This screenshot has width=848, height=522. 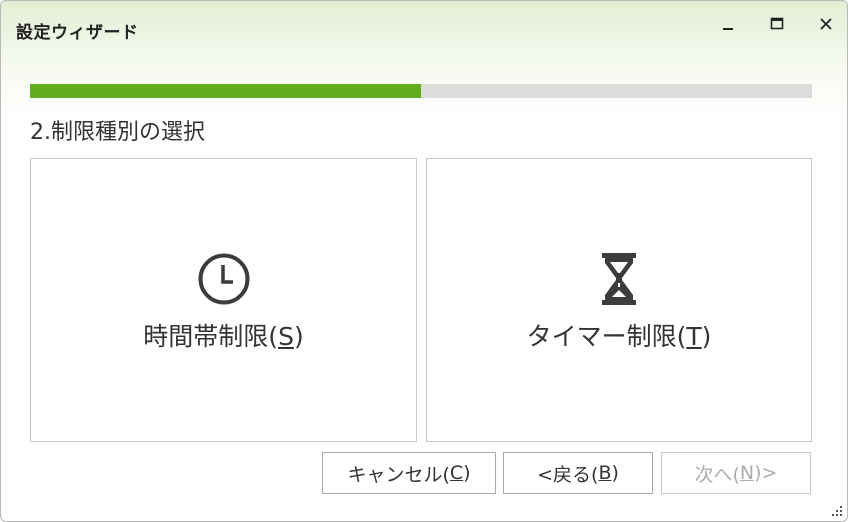 I want to click on cancel-button: キャンセル(C), so click(x=409, y=473).